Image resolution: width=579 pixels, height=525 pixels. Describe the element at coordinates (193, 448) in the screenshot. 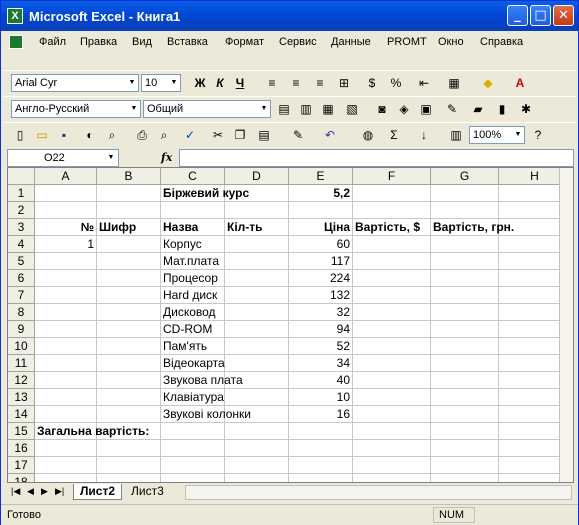

I see `cell-c16` at that location.